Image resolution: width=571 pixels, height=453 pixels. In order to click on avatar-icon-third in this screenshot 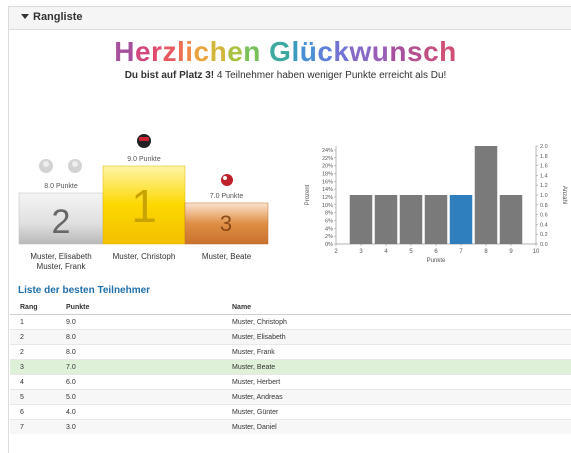, I will do `click(227, 180)`.